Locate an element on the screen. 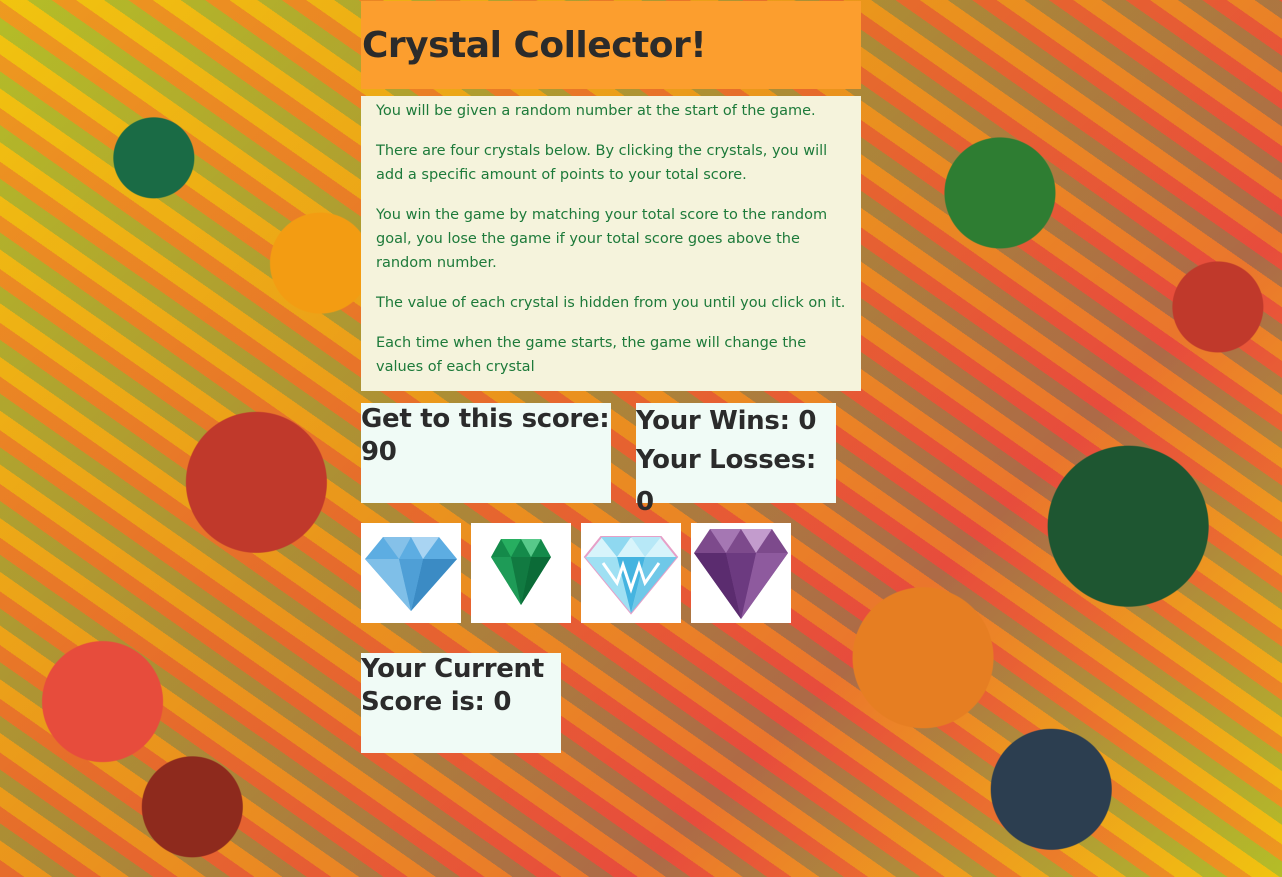  title-bar: Crystal Collector! is located at coordinates (611, 45).